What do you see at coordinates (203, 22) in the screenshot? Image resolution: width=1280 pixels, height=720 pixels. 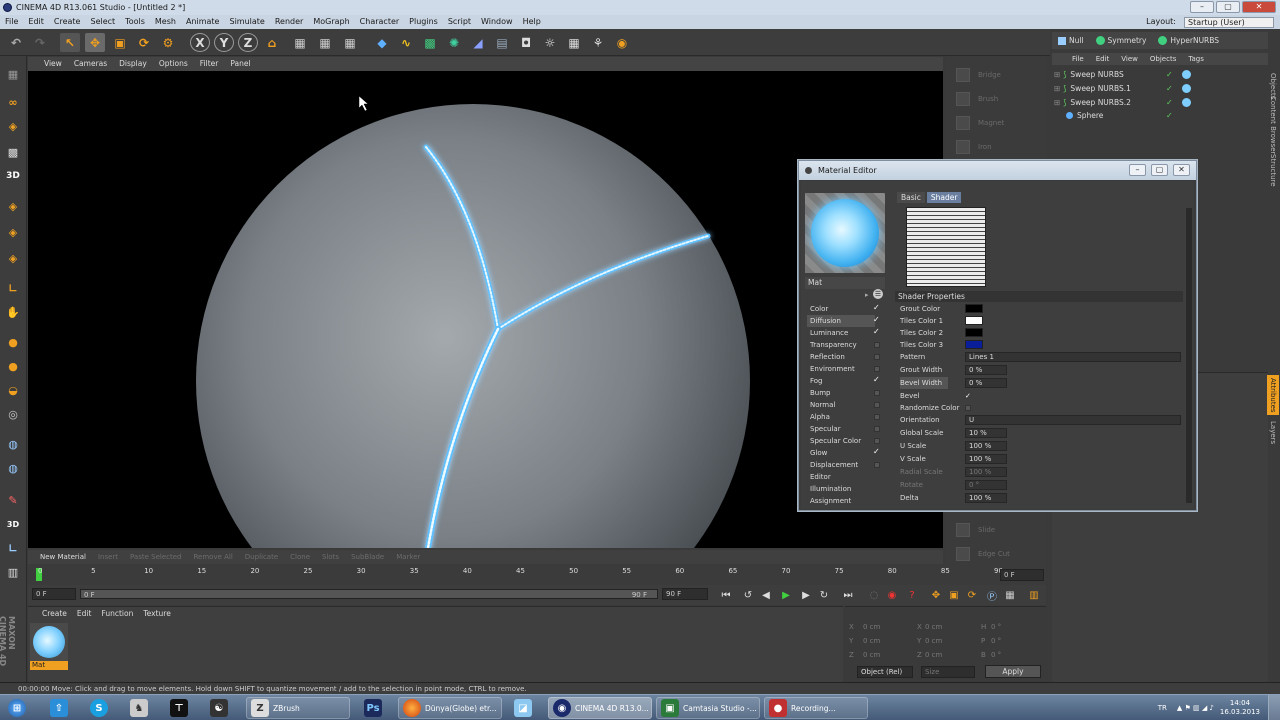 I see `menu-animate: Animate` at bounding box center [203, 22].